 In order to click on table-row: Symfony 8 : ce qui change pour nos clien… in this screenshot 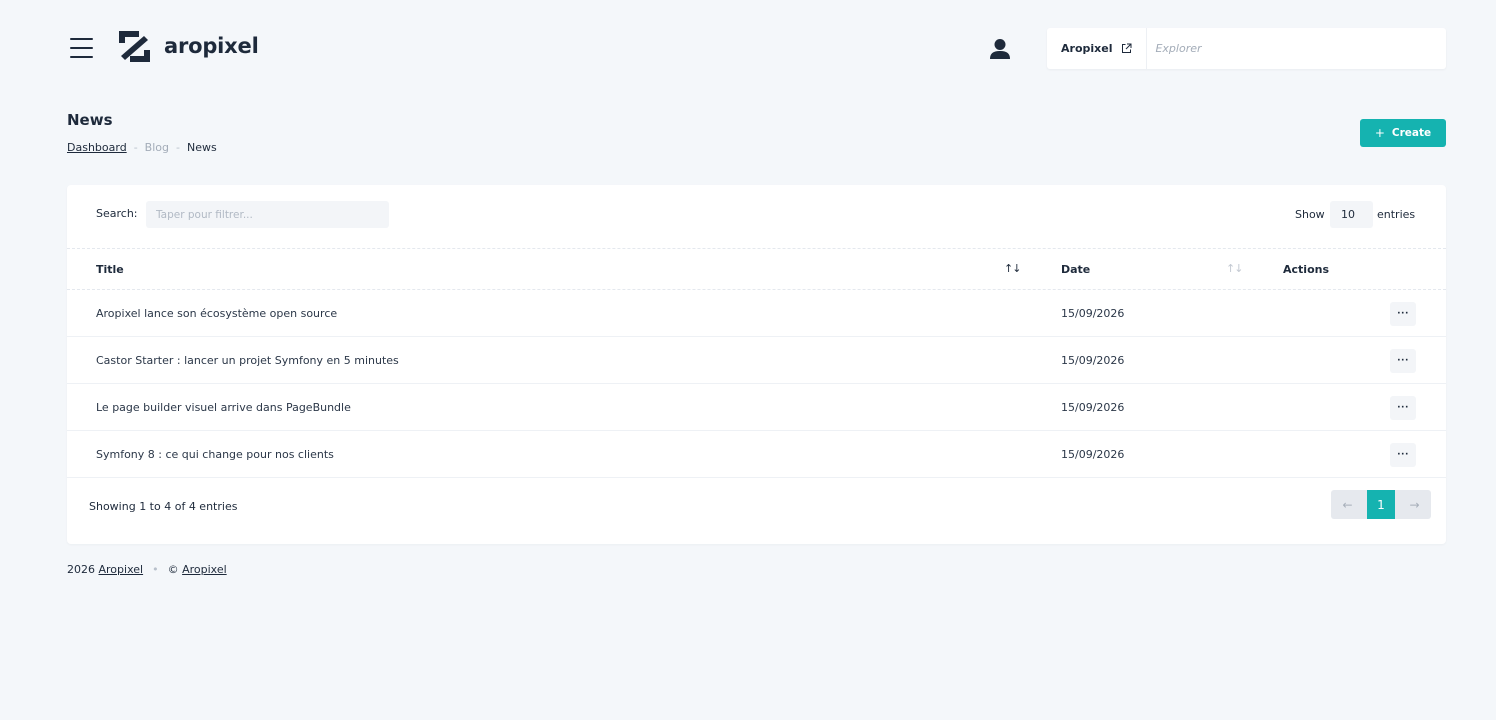, I will do `click(756, 454)`.